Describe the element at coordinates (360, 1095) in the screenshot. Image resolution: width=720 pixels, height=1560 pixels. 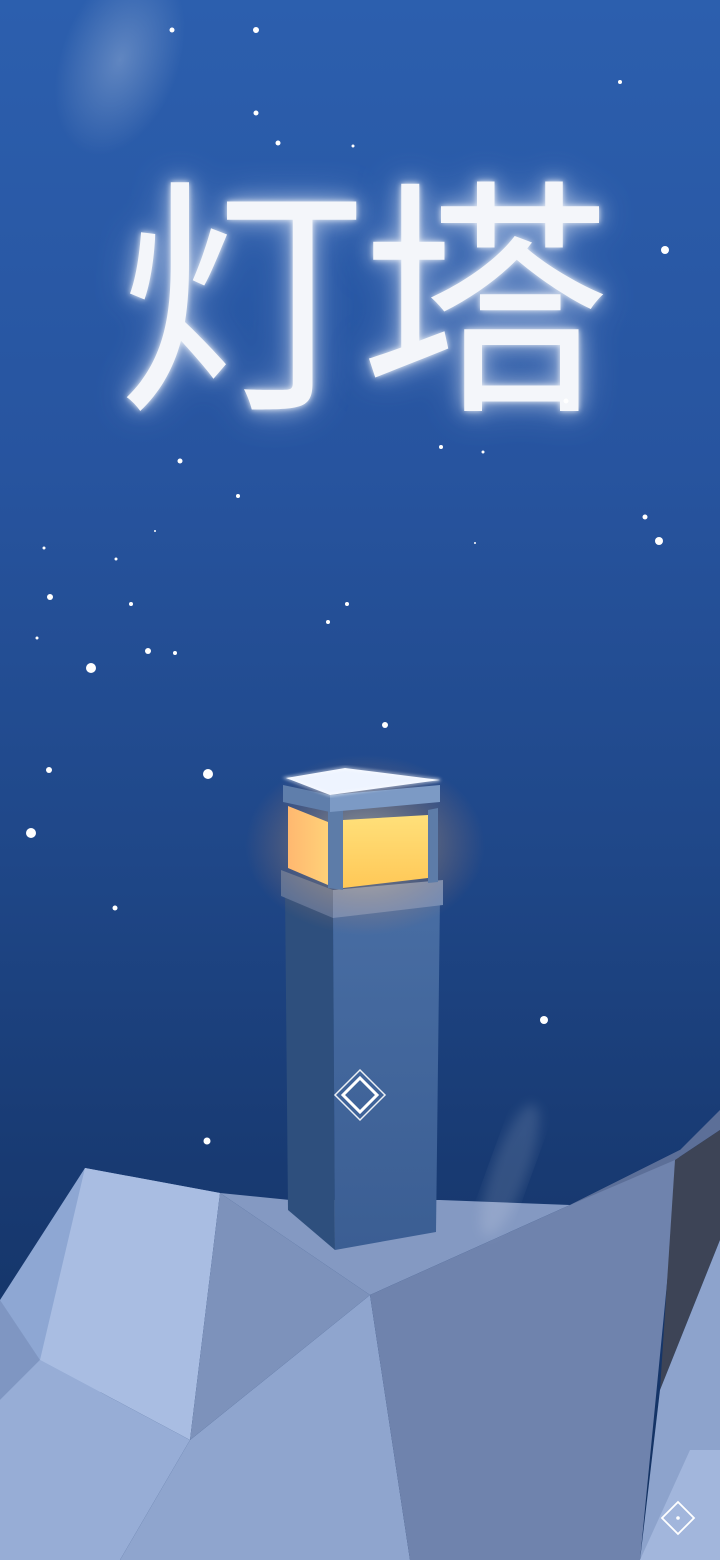
I see `diamond-icon` at that location.